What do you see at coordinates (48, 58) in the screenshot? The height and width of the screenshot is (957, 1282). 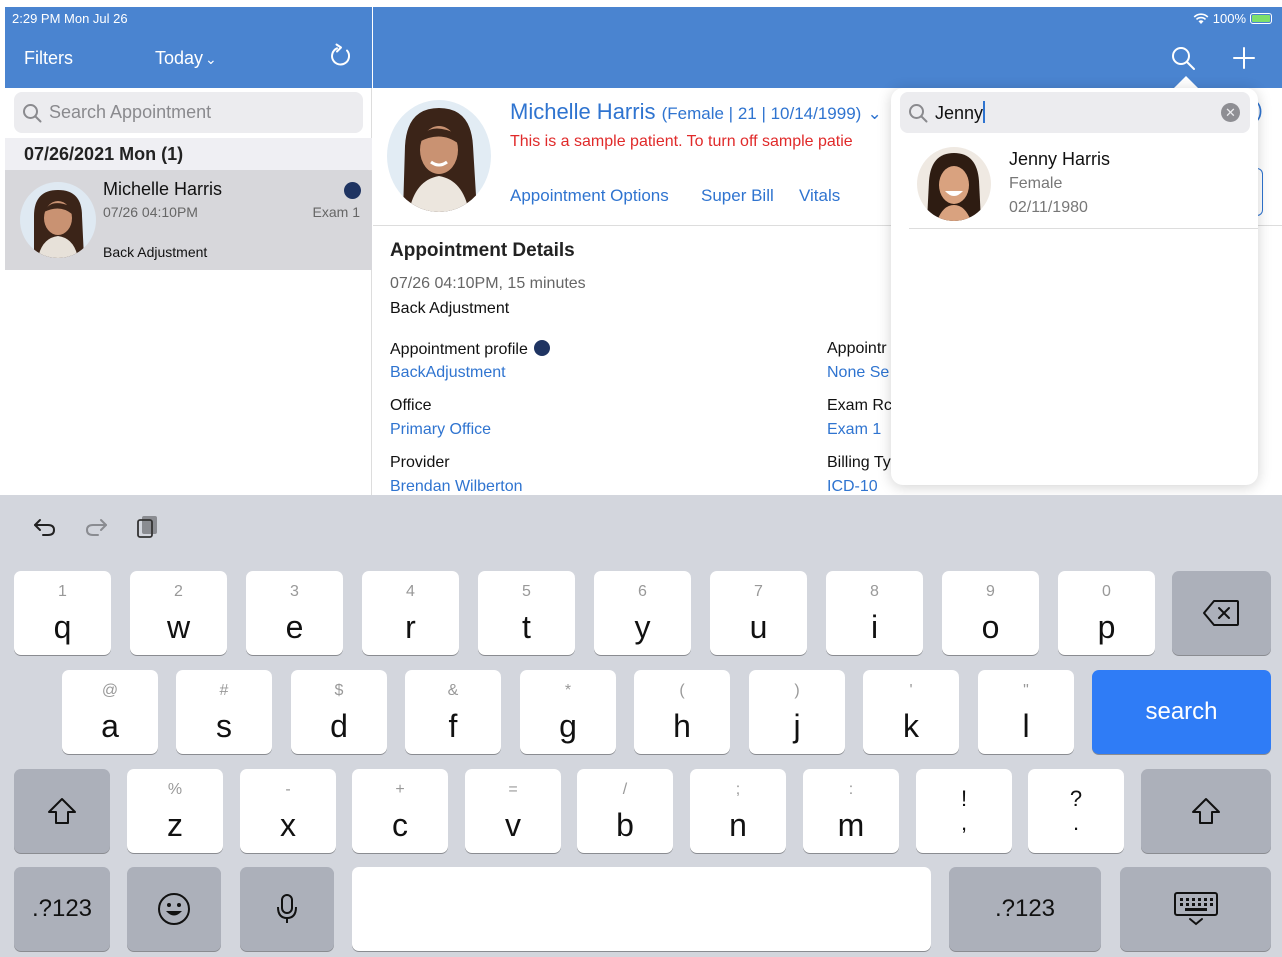 I see `filters-button: Filters` at bounding box center [48, 58].